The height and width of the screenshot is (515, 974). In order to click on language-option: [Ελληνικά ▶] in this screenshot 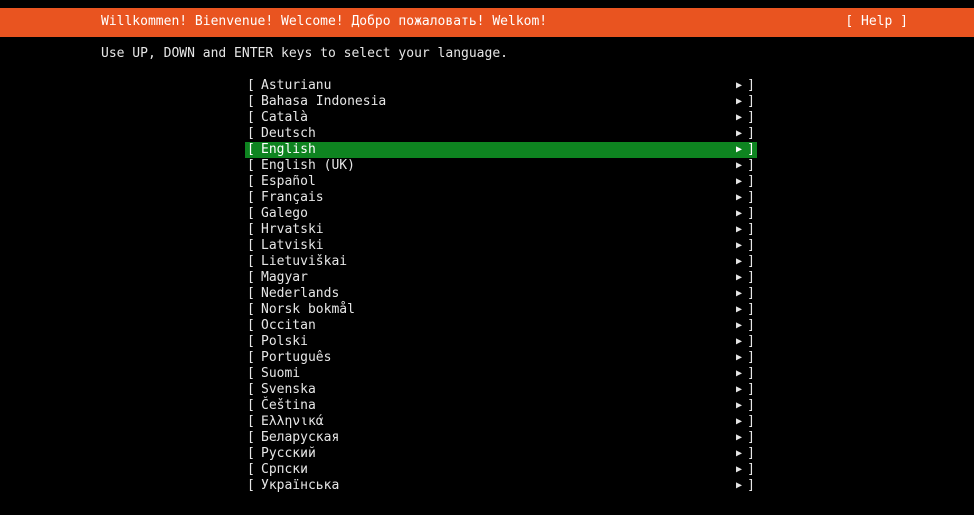, I will do `click(501, 422)`.